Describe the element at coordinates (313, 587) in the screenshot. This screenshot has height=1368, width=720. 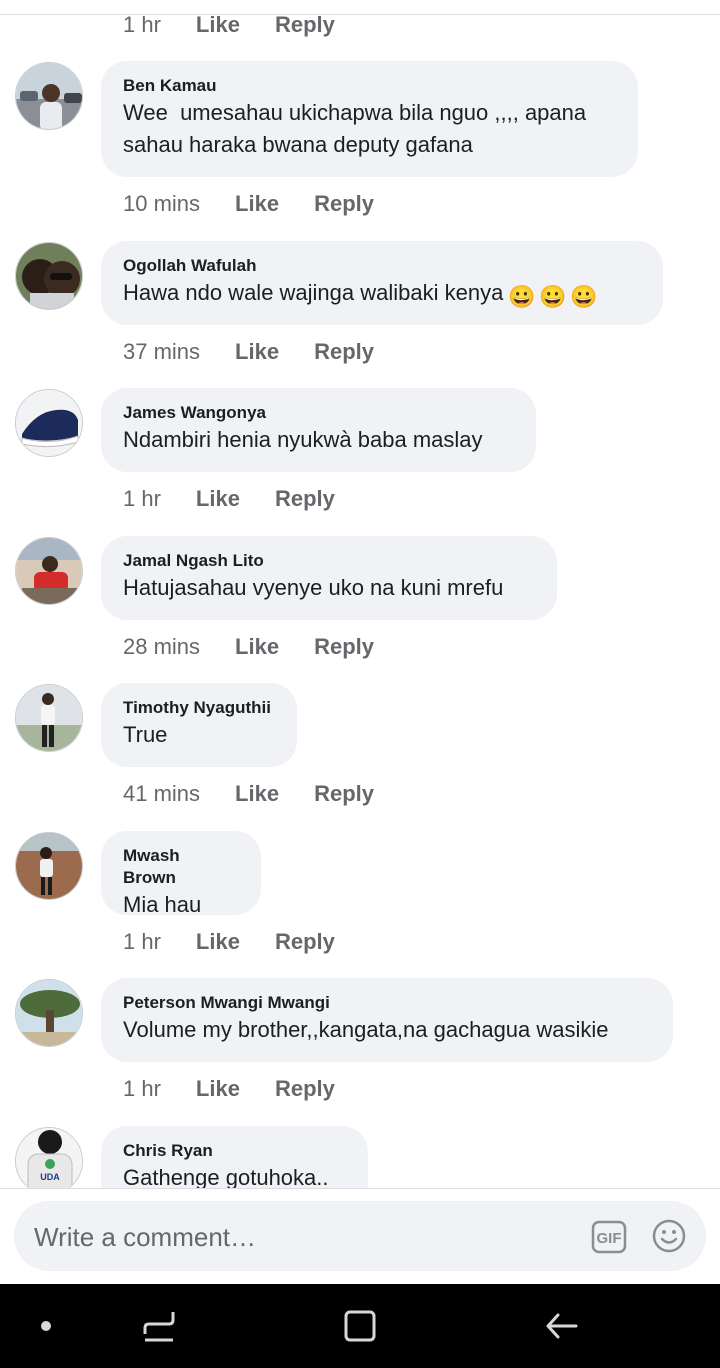
I see `comment-text: Hatujasahau vyenye uko na kuni mrefu` at that location.